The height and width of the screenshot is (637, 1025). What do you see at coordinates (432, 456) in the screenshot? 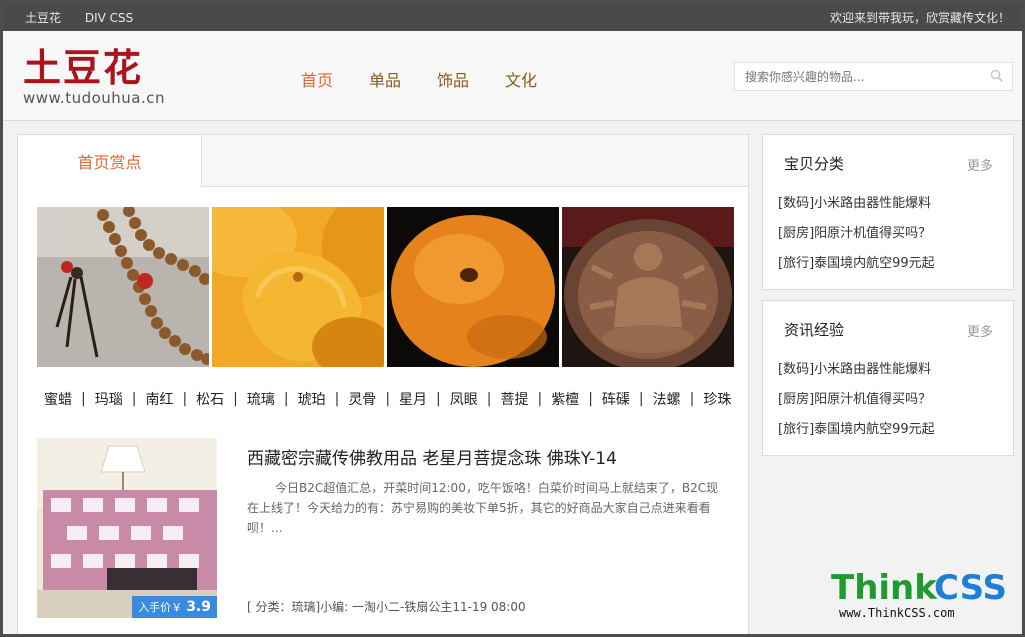
I see `article-title: 西藏密宗藏传佛教用品 老星月菩提念珠 佛珠Y-14` at bounding box center [432, 456].